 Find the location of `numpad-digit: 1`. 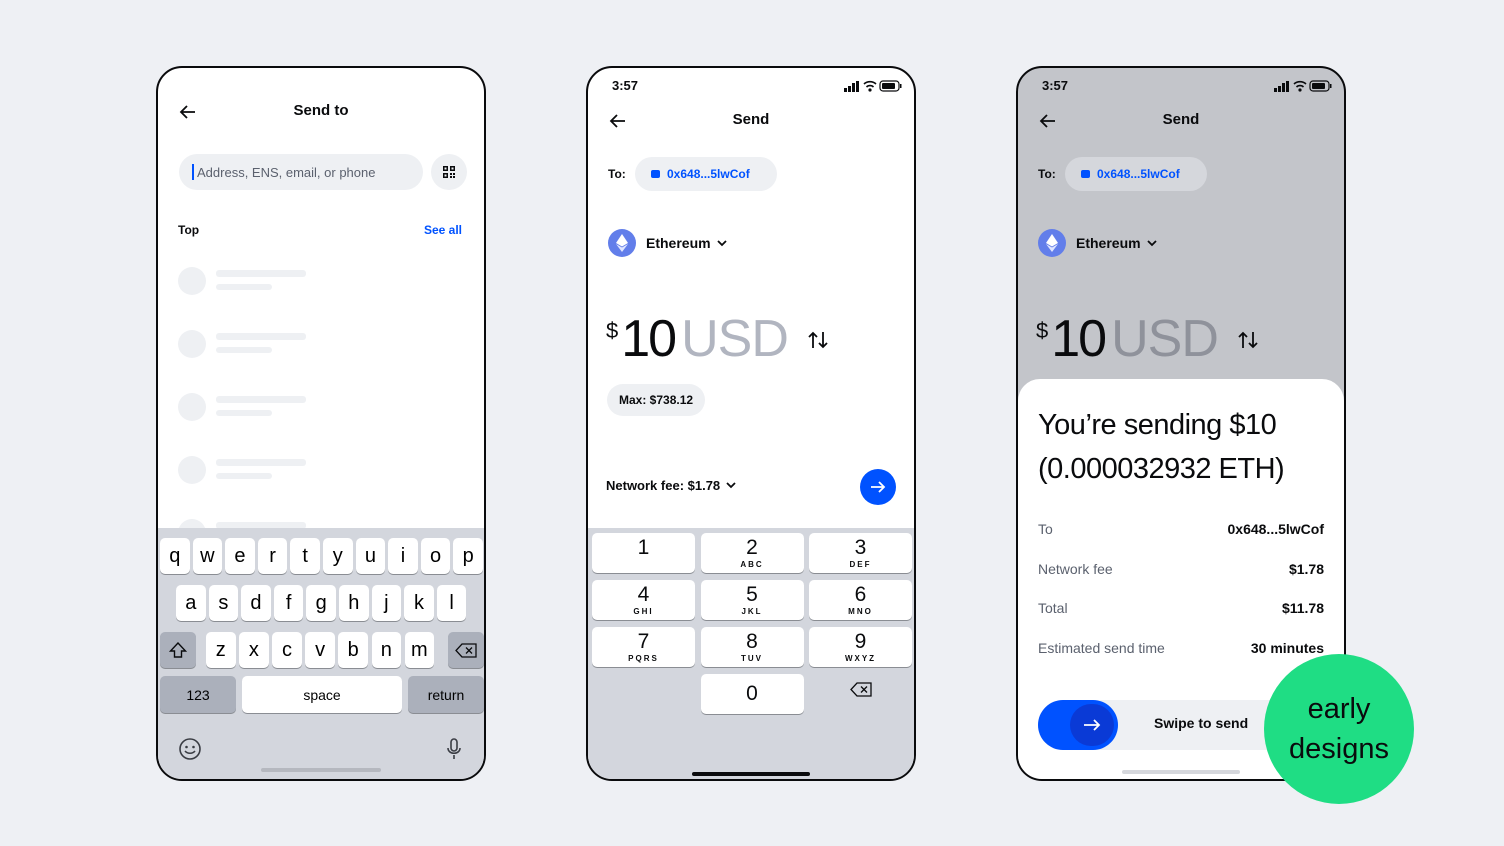

numpad-digit: 1 is located at coordinates (643, 547).